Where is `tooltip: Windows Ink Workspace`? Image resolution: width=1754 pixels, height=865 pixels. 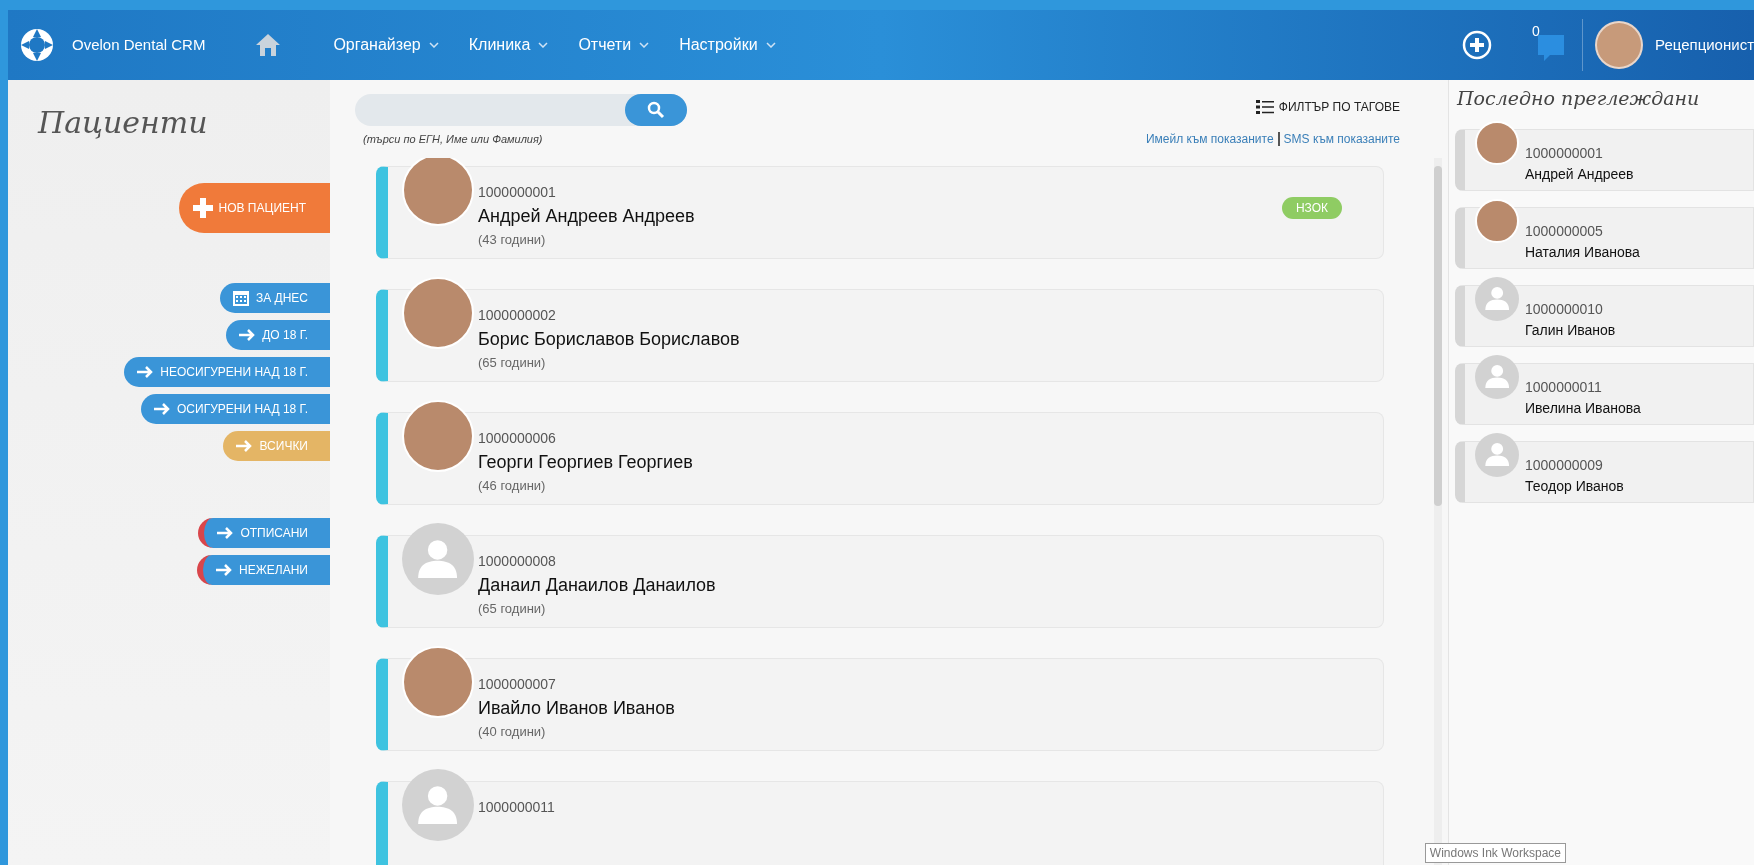 tooltip: Windows Ink Workspace is located at coordinates (1495, 853).